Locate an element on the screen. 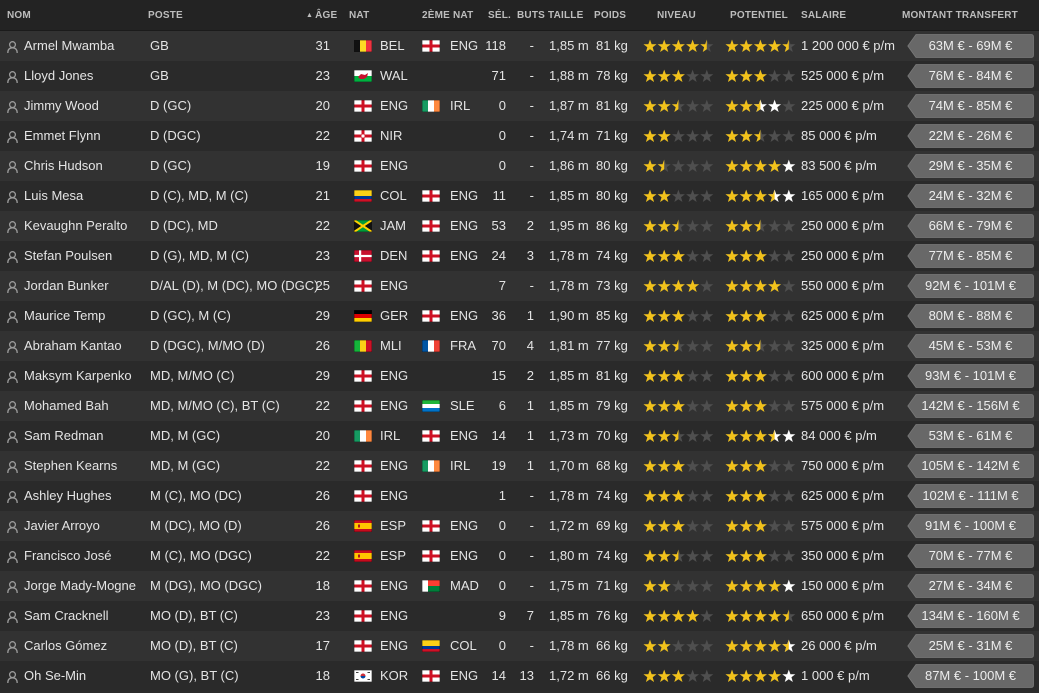  transfer-value-tag: 70M € - 77M € is located at coordinates (970, 556).